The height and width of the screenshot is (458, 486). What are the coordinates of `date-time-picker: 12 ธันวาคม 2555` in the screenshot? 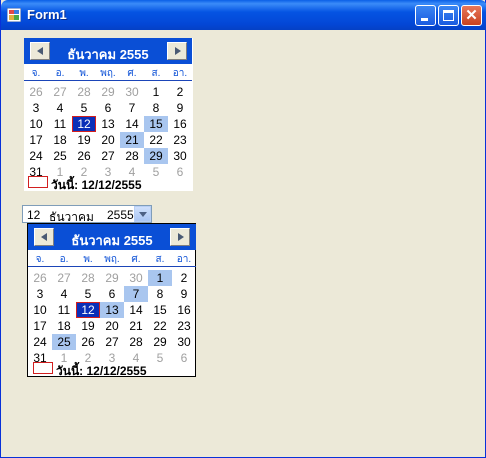 It's located at (87, 214).